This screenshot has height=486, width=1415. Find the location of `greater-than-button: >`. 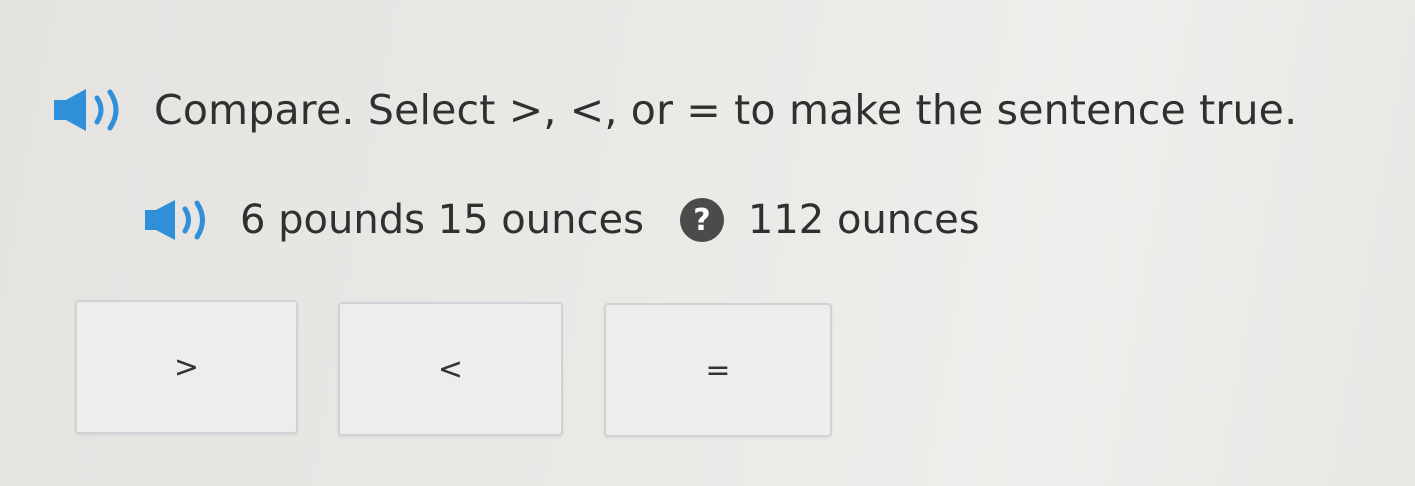

greater-than-button: > is located at coordinates (186, 367).